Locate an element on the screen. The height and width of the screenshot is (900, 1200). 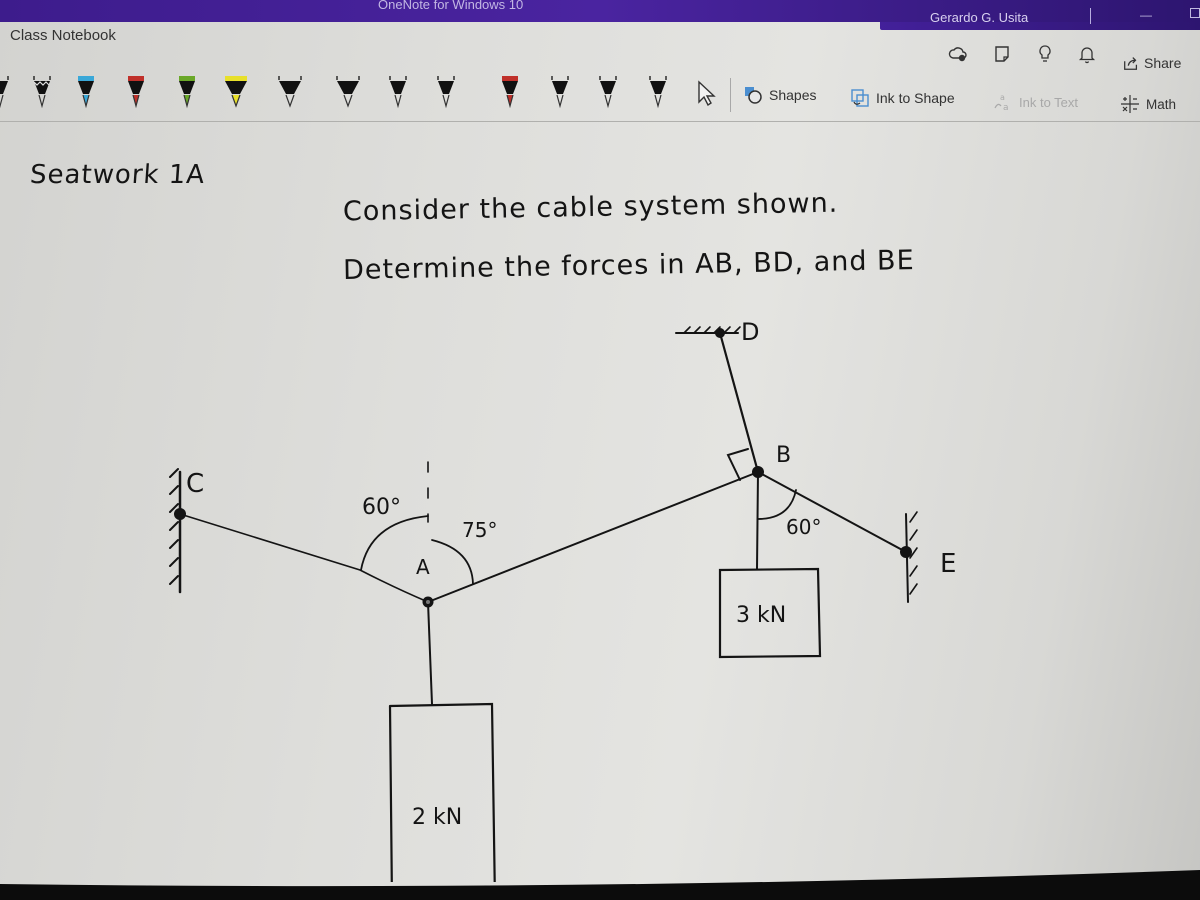
pen-black-fine-3-button is located at coordinates (560, 92).